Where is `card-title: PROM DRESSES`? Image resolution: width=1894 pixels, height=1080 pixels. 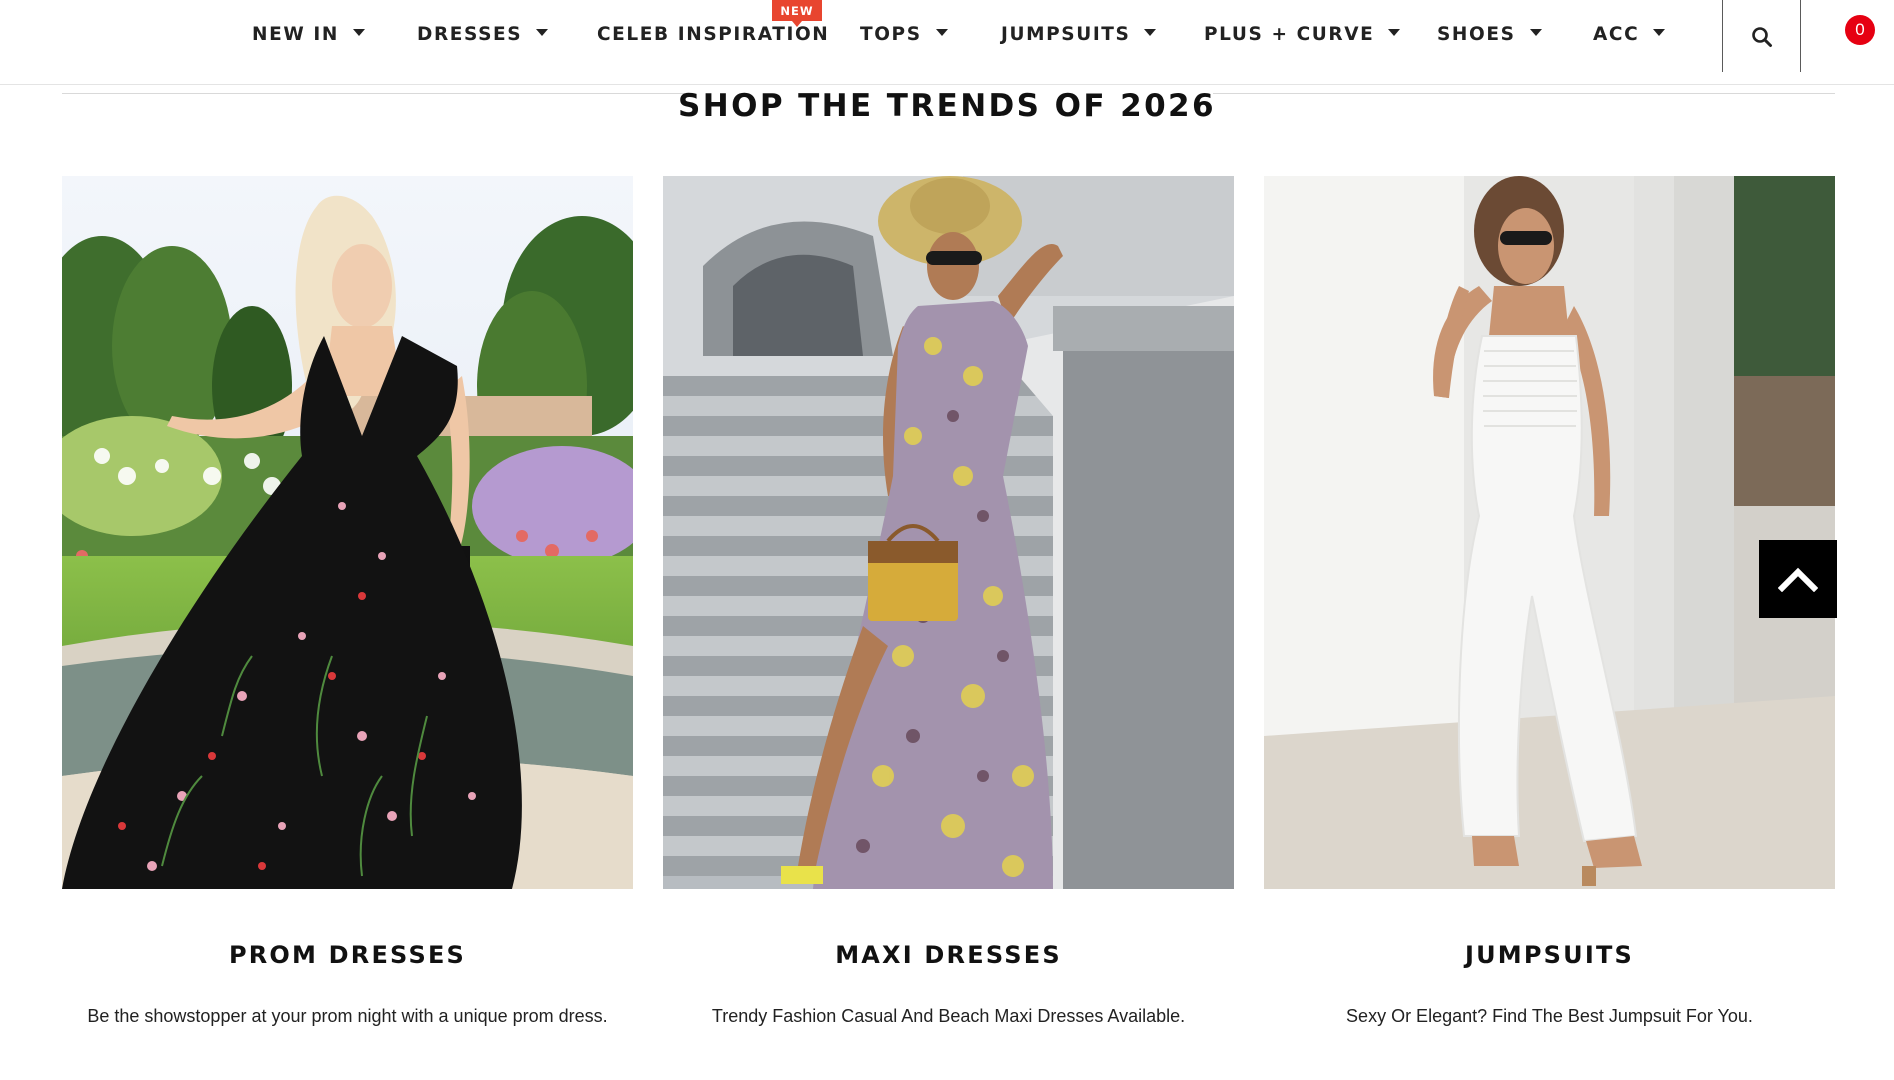
card-title: PROM DRESSES is located at coordinates (347, 955).